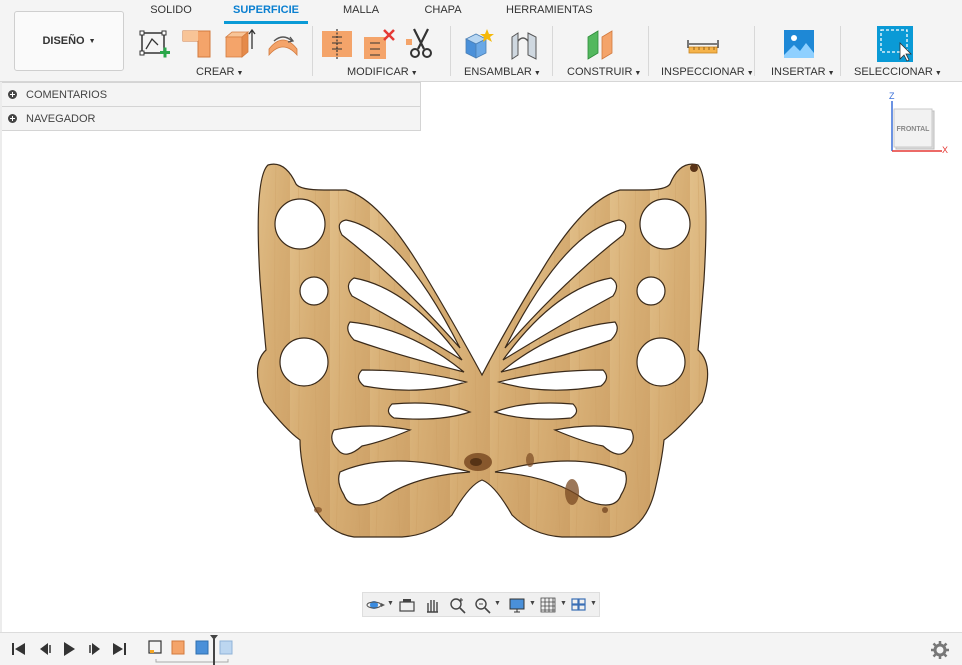 This screenshot has height=665, width=962. What do you see at coordinates (518, 605) in the screenshot?
I see `display-settings-icon` at bounding box center [518, 605].